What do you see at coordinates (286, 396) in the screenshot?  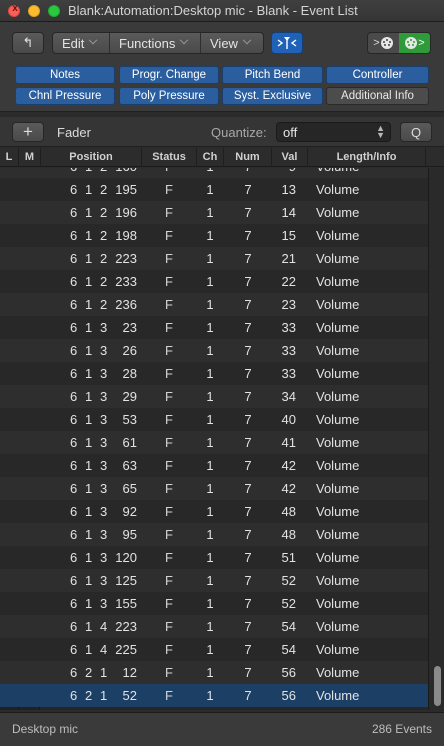 I see `value-cell: 34` at bounding box center [286, 396].